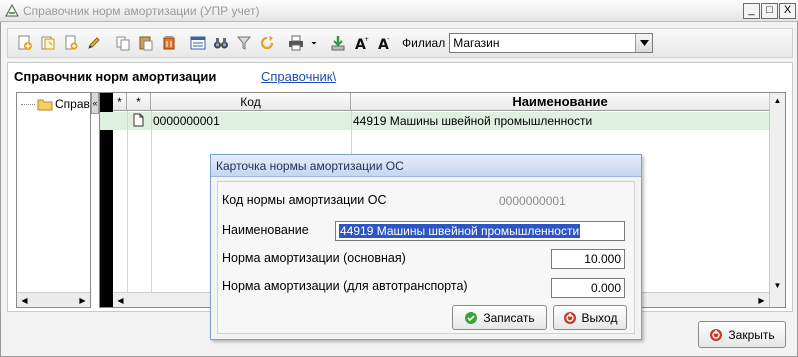 Image resolution: width=798 pixels, height=357 pixels. I want to click on header-code: Код, so click(251, 102).